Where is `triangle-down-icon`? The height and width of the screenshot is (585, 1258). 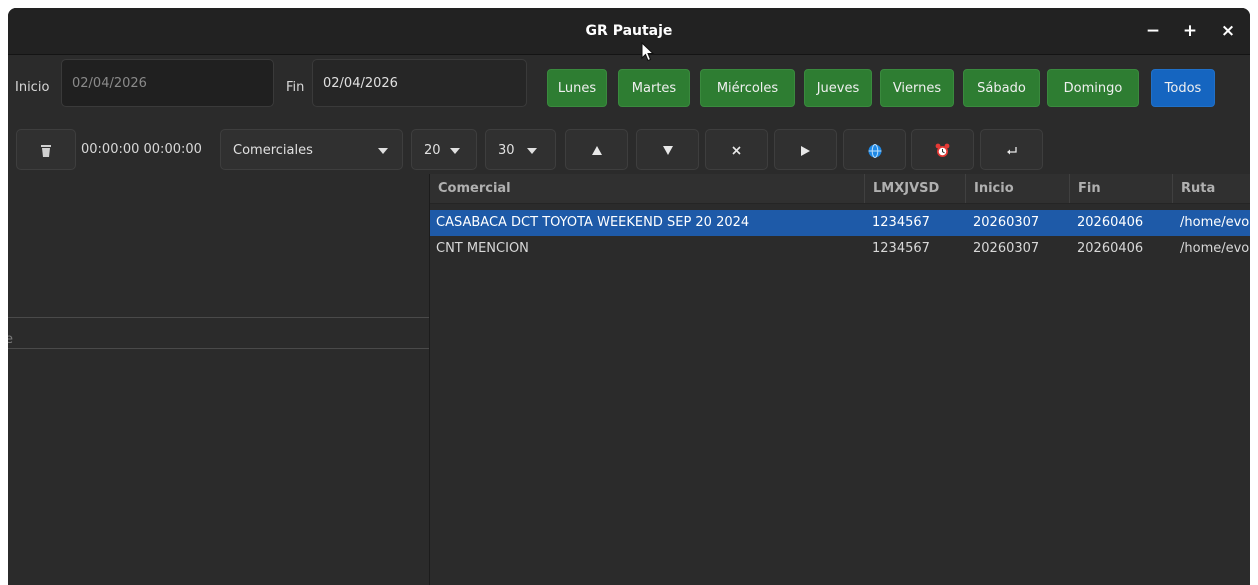 triangle-down-icon is located at coordinates (667, 150).